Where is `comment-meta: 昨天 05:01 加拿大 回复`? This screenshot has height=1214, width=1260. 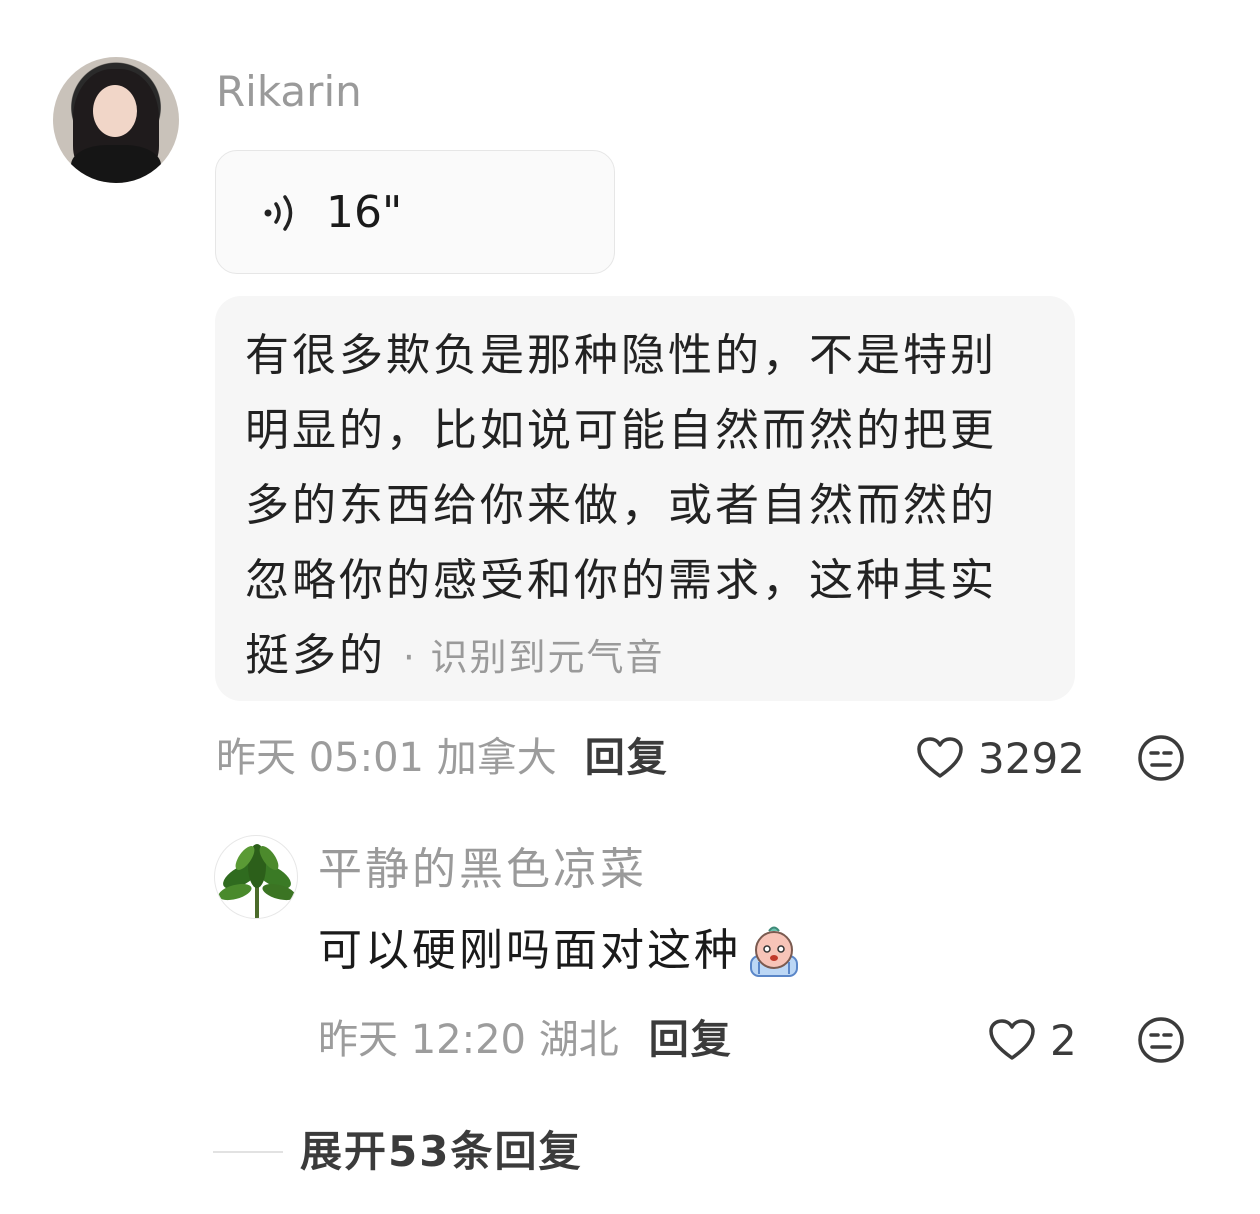
comment-meta: 昨天 05:01 加拿大 回复 is located at coordinates (442, 758).